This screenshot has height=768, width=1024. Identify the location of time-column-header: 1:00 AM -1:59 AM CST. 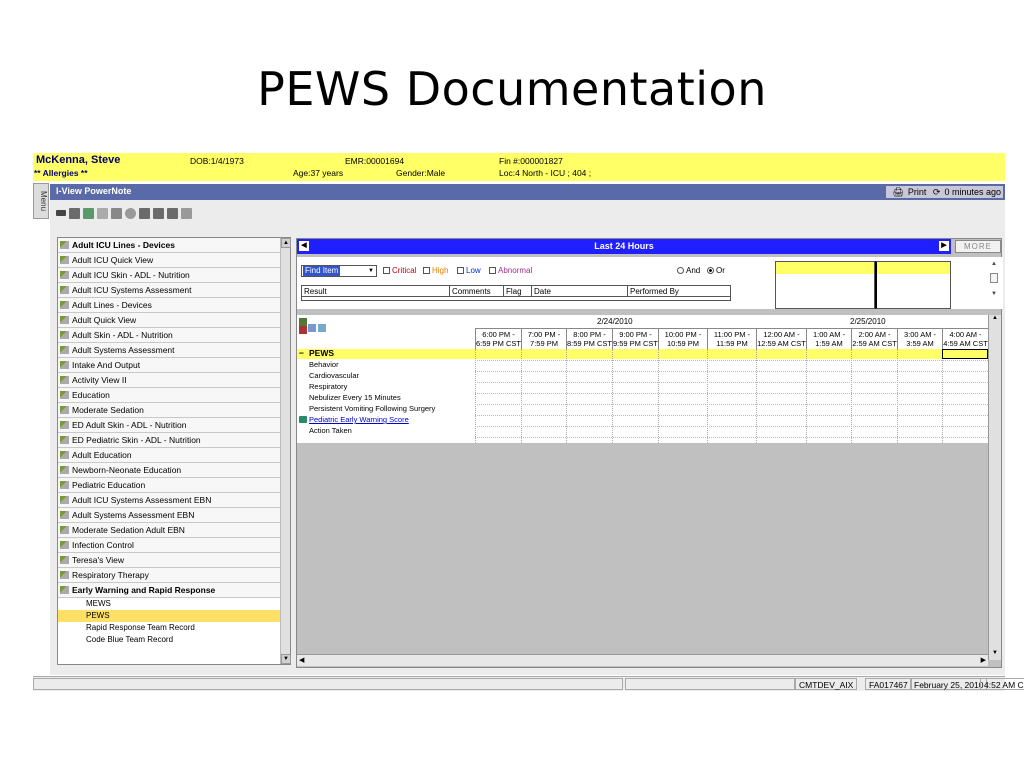
(828, 342).